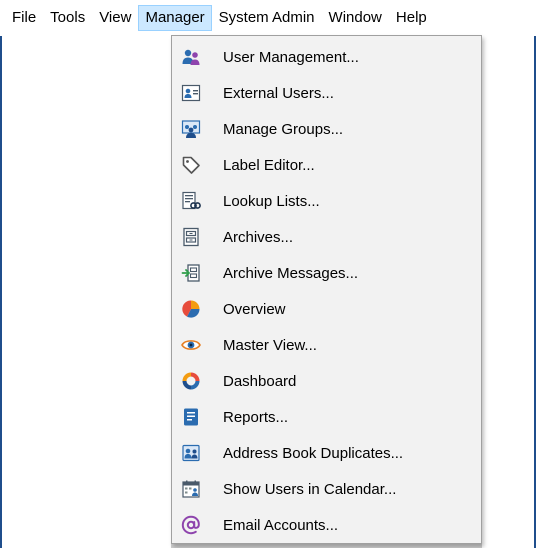 This screenshot has height=548, width=536. Describe the element at coordinates (191, 309) in the screenshot. I see `pie-chart-icon` at that location.